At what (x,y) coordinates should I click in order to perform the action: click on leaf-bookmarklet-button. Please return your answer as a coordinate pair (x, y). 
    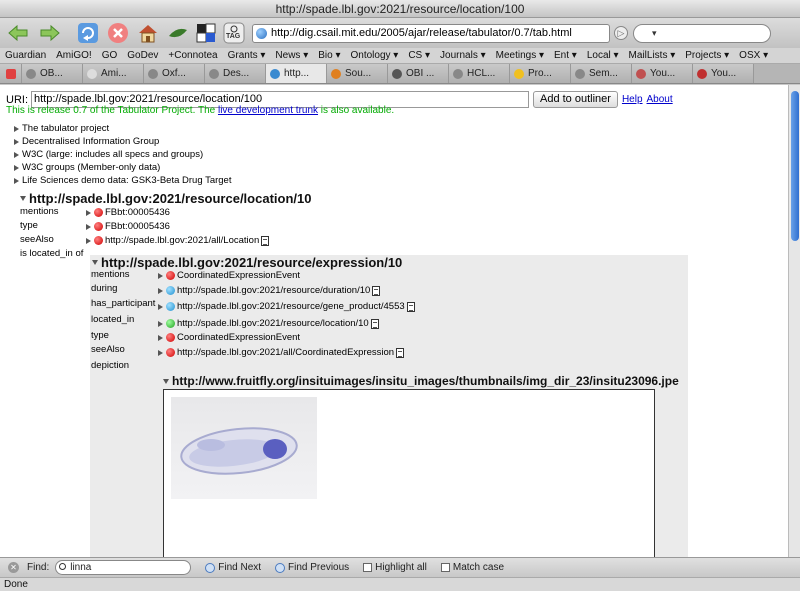
    Looking at the image, I should click on (178, 33).